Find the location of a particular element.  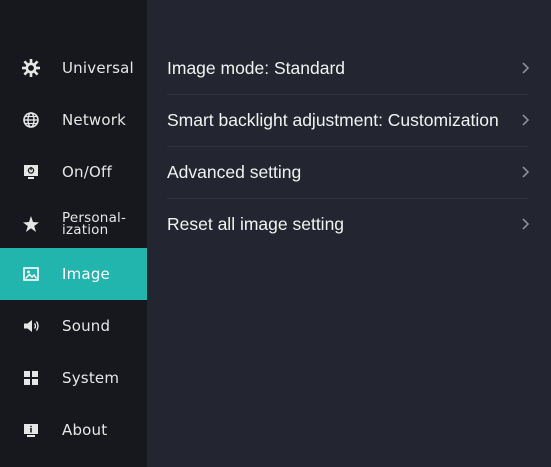

sidebar-item-label: Network is located at coordinates (94, 120).